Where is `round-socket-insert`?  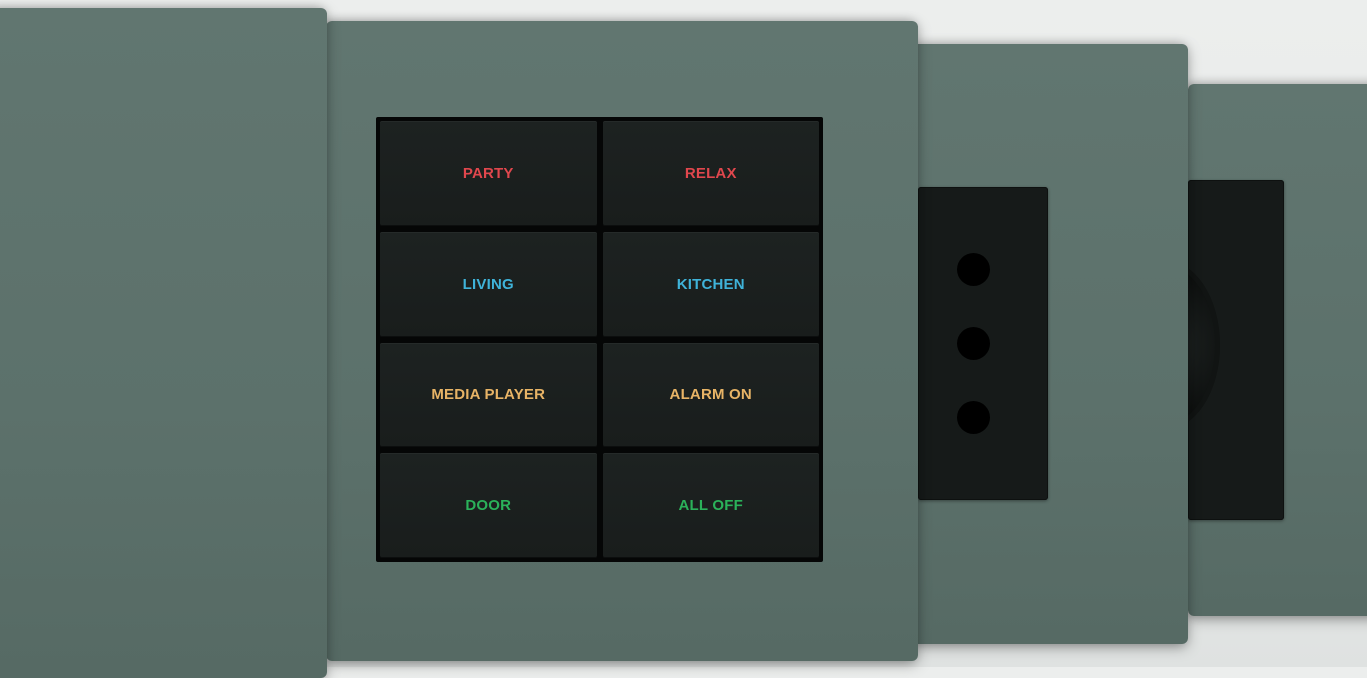 round-socket-insert is located at coordinates (1236, 350).